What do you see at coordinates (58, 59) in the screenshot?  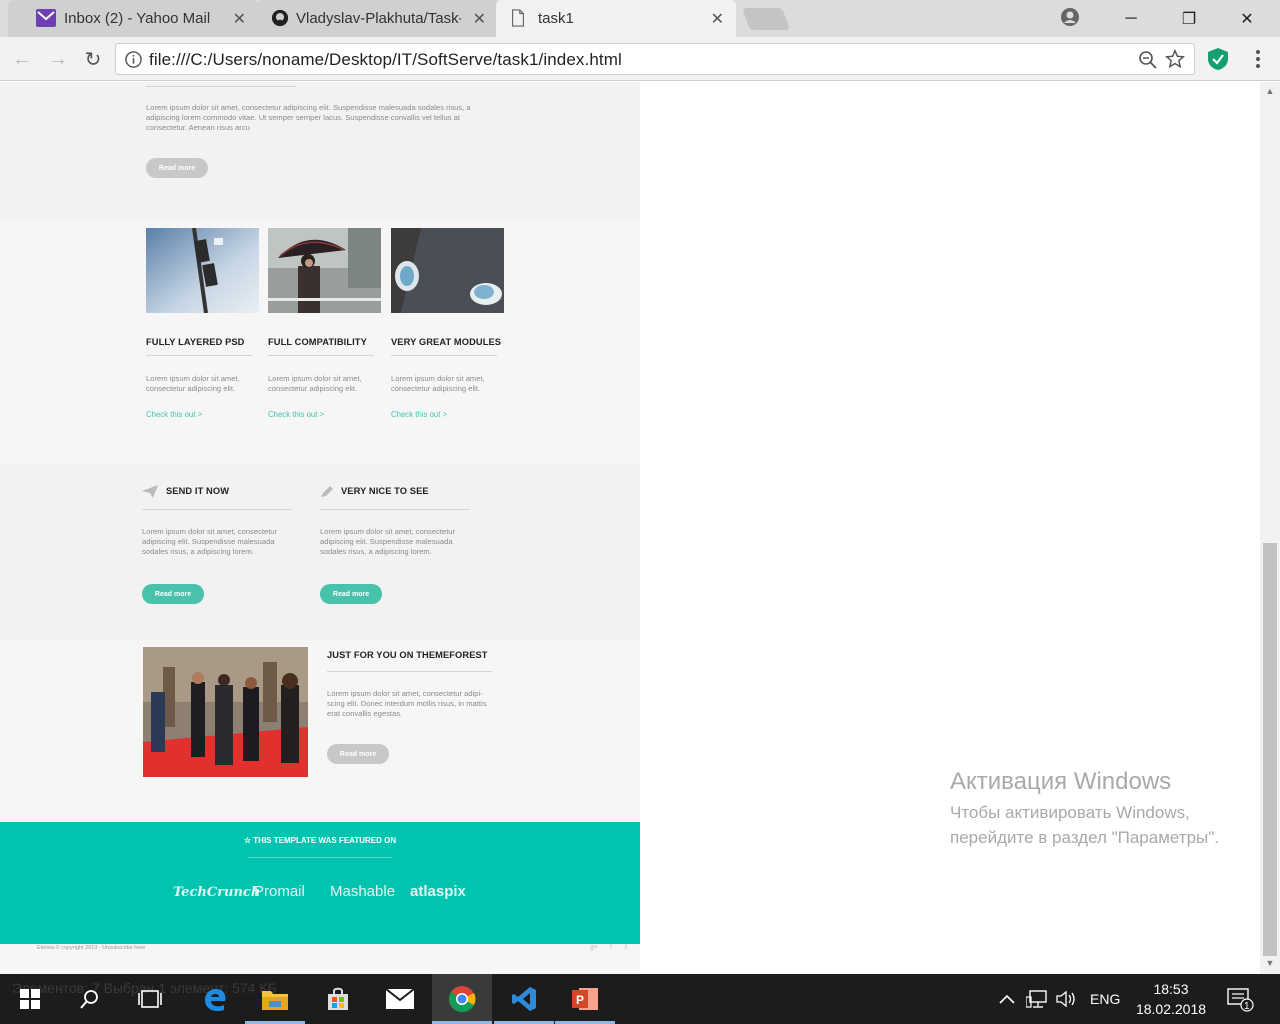 I see `forward-icon: →` at bounding box center [58, 59].